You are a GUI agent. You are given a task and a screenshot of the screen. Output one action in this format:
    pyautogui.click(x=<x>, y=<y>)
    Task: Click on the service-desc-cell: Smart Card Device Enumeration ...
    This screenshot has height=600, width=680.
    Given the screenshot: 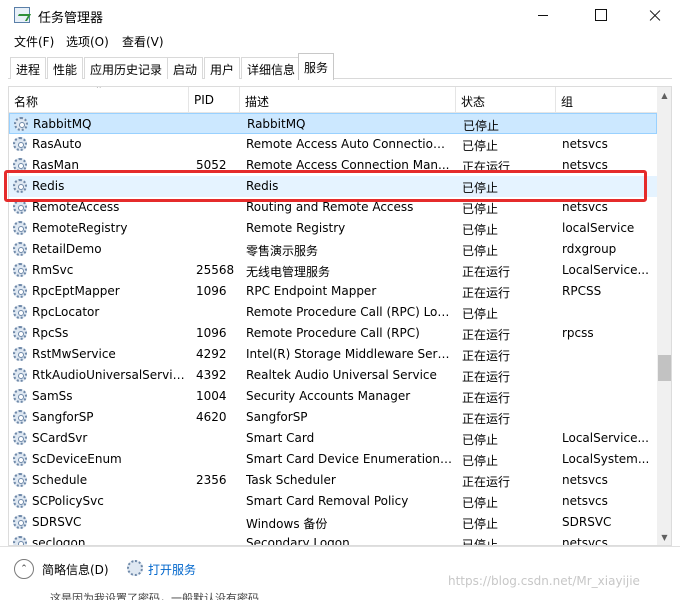 What is the action you would take?
    pyautogui.click(x=349, y=459)
    